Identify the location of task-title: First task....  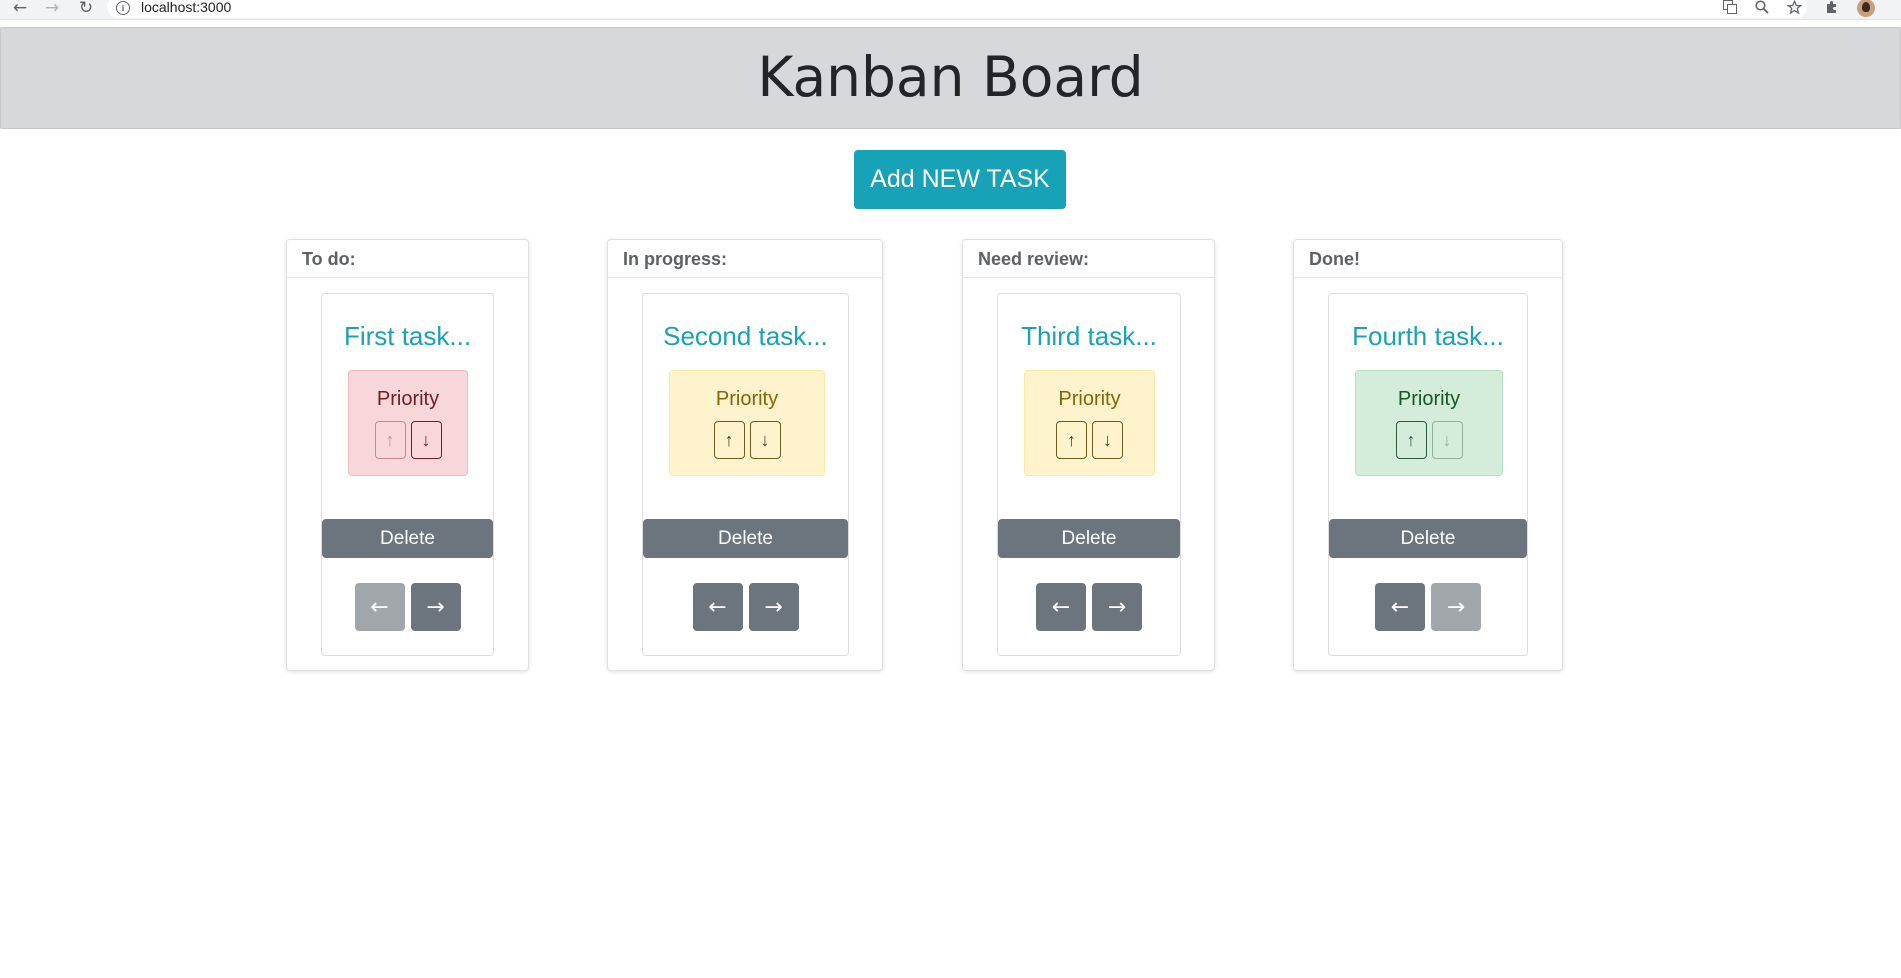
(407, 336).